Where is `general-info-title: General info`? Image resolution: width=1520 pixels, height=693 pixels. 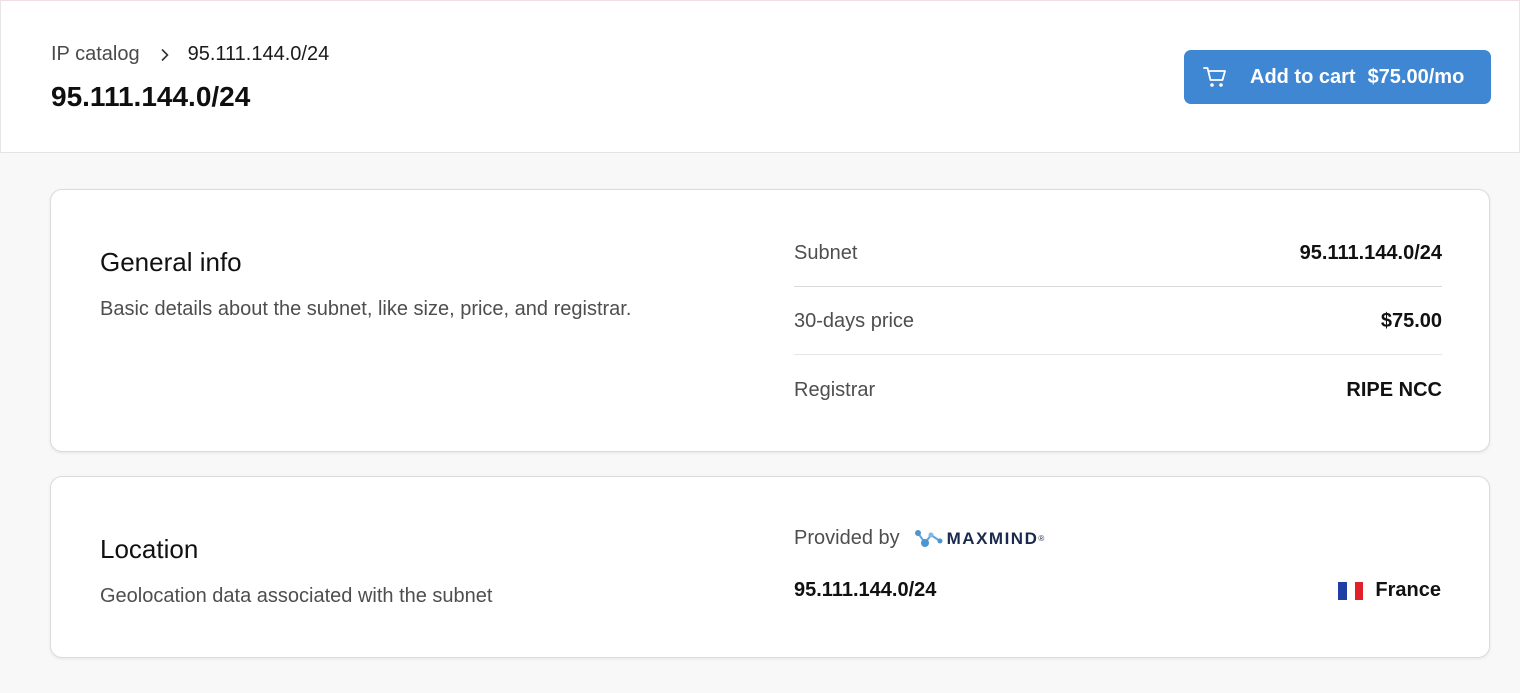 general-info-title: General info is located at coordinates (171, 262).